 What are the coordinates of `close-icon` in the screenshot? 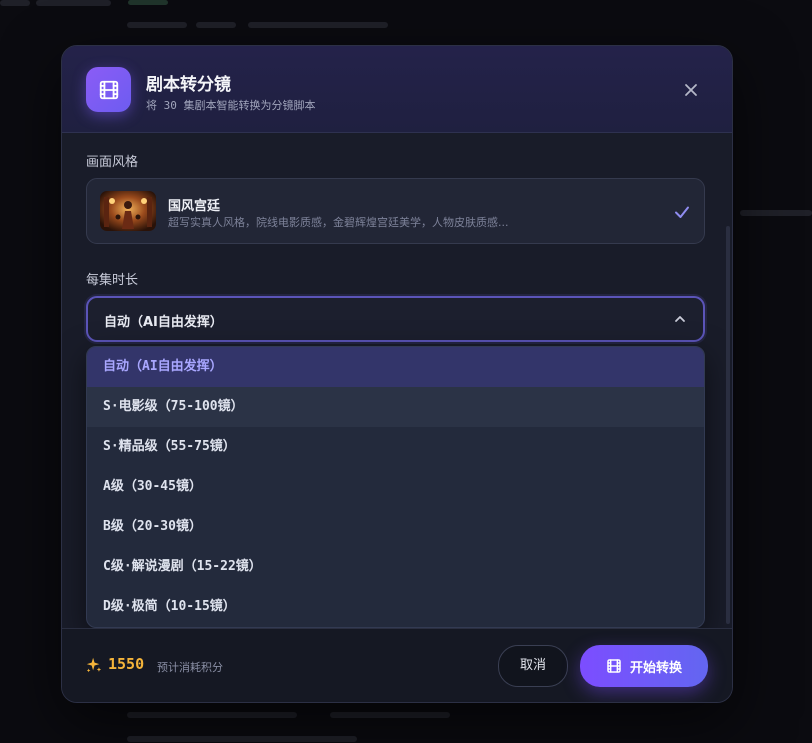 It's located at (691, 90).